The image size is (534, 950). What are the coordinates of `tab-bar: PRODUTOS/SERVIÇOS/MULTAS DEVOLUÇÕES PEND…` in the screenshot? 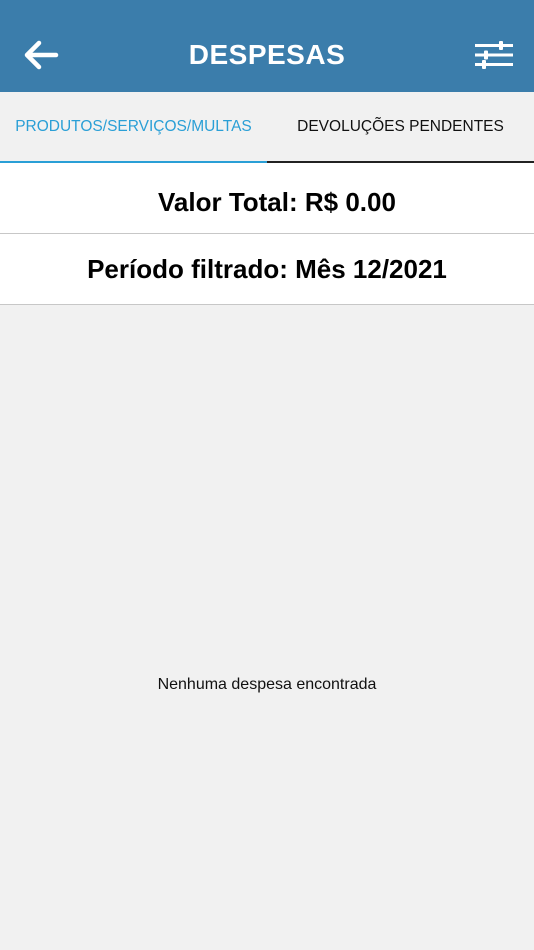 It's located at (267, 127).